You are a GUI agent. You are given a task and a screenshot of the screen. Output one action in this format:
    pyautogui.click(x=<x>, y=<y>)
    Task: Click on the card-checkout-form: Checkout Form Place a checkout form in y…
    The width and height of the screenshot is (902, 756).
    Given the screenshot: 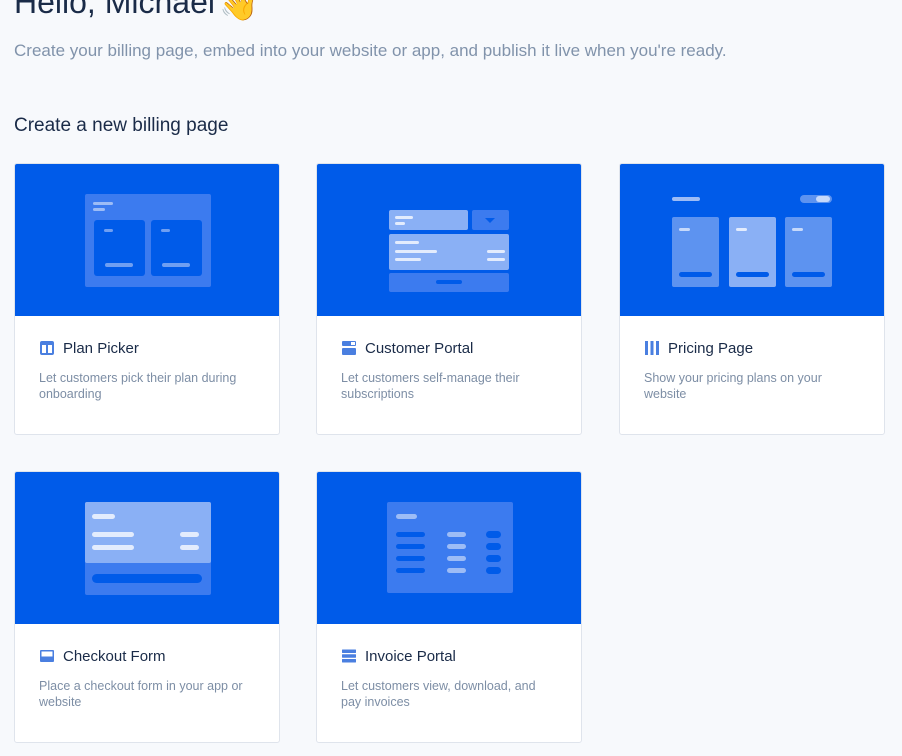 What is the action you would take?
    pyautogui.click(x=147, y=607)
    